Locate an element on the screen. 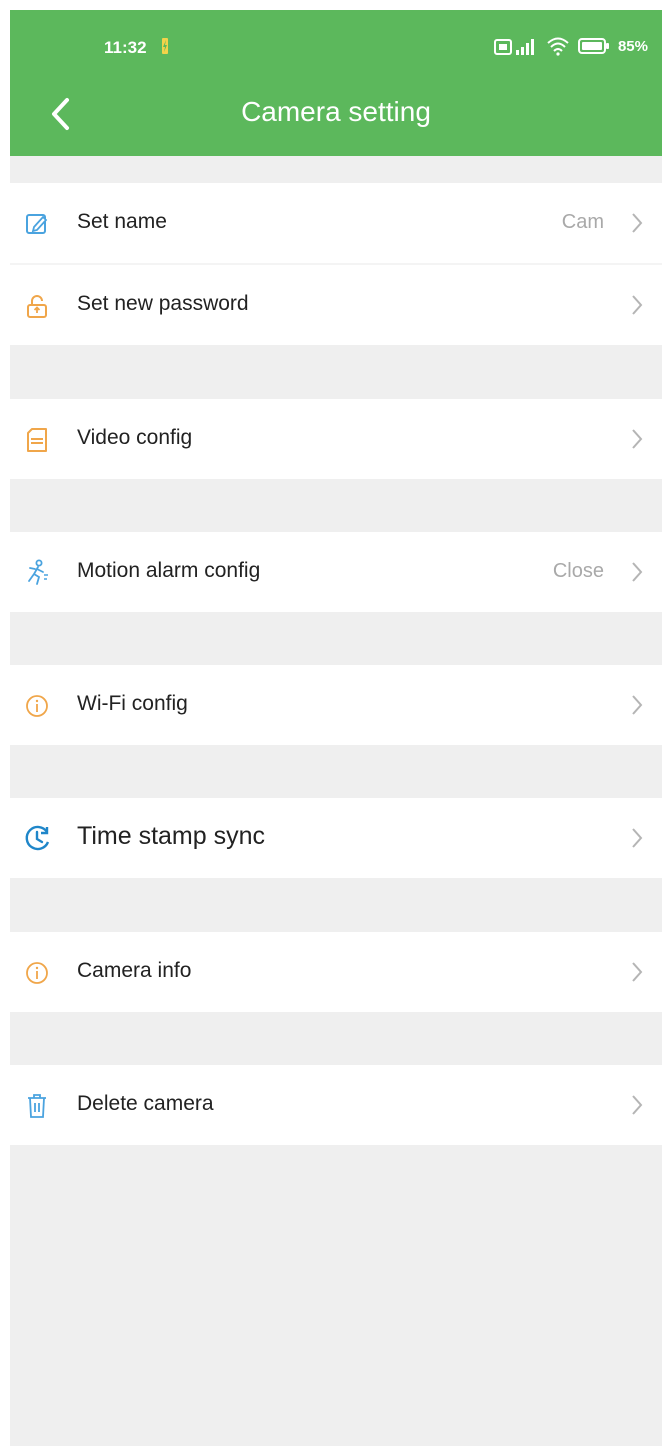 This screenshot has height=1446, width=662. app-header: 11:32 85% Camera setting is located at coordinates (336, 83).